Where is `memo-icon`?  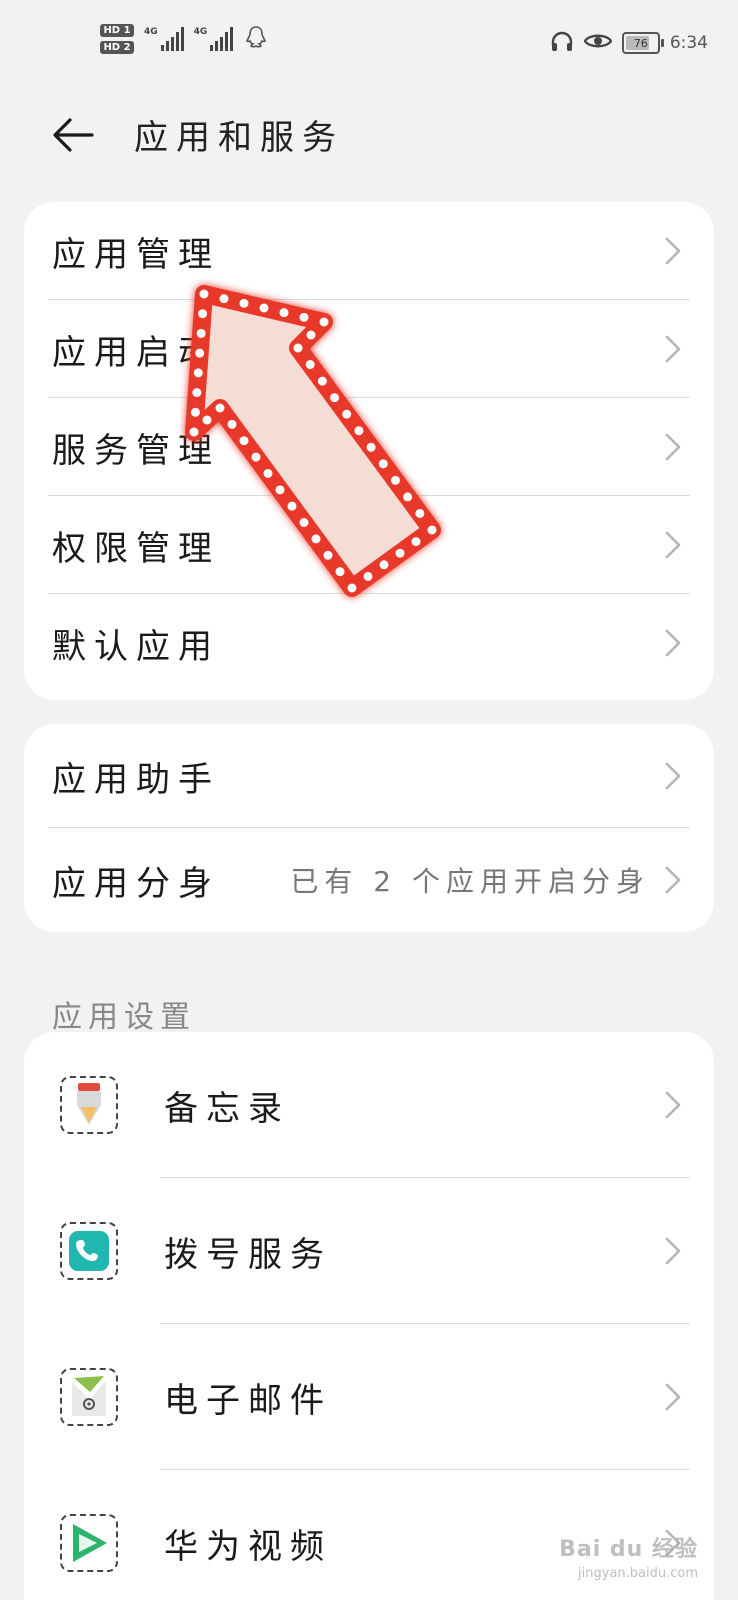
memo-icon is located at coordinates (89, 1105).